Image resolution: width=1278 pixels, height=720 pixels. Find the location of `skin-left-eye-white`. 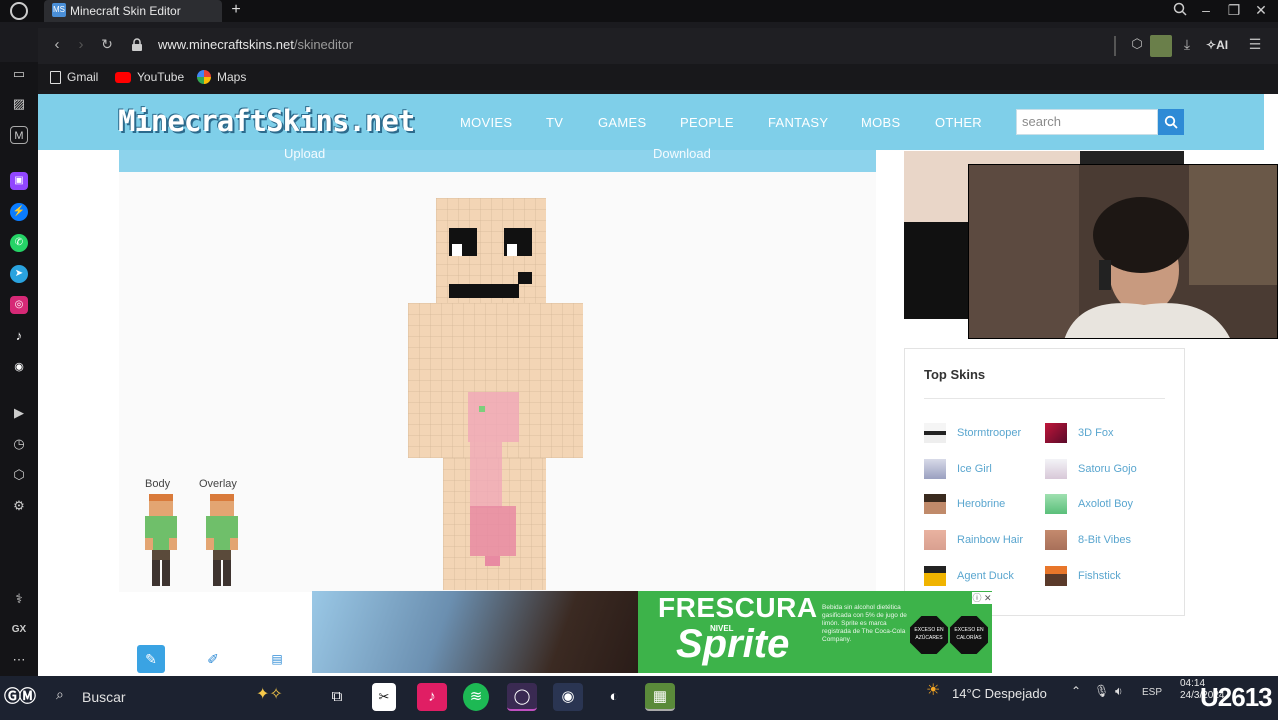

skin-left-eye-white is located at coordinates (457, 250).